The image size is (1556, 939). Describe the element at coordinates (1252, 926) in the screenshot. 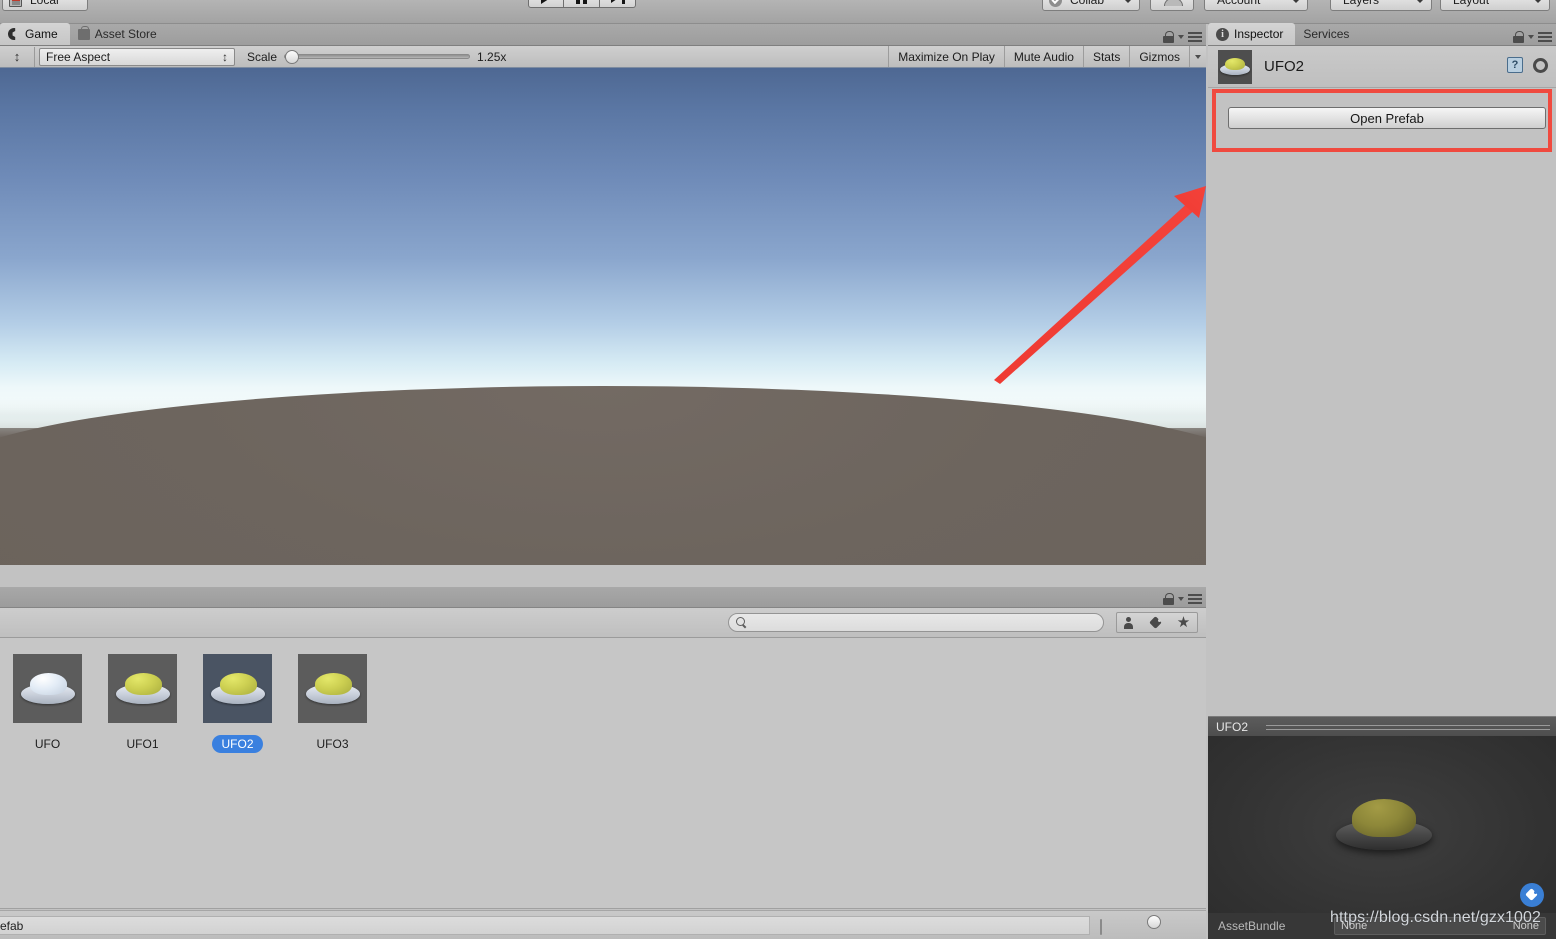

I see `assetbundle-label: AssetBundle` at that location.